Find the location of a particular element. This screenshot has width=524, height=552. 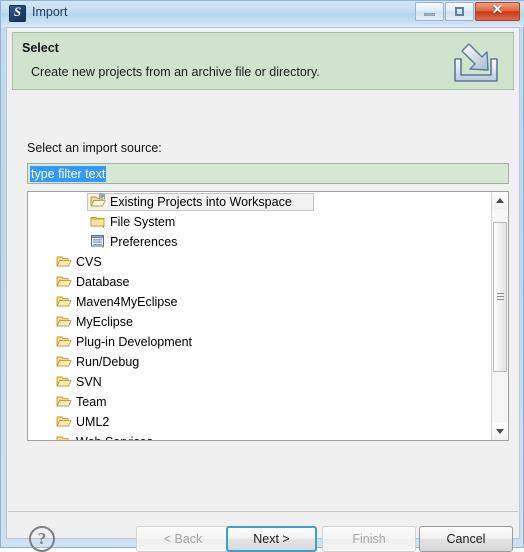

tree-item-content: File System is located at coordinates (132, 221).